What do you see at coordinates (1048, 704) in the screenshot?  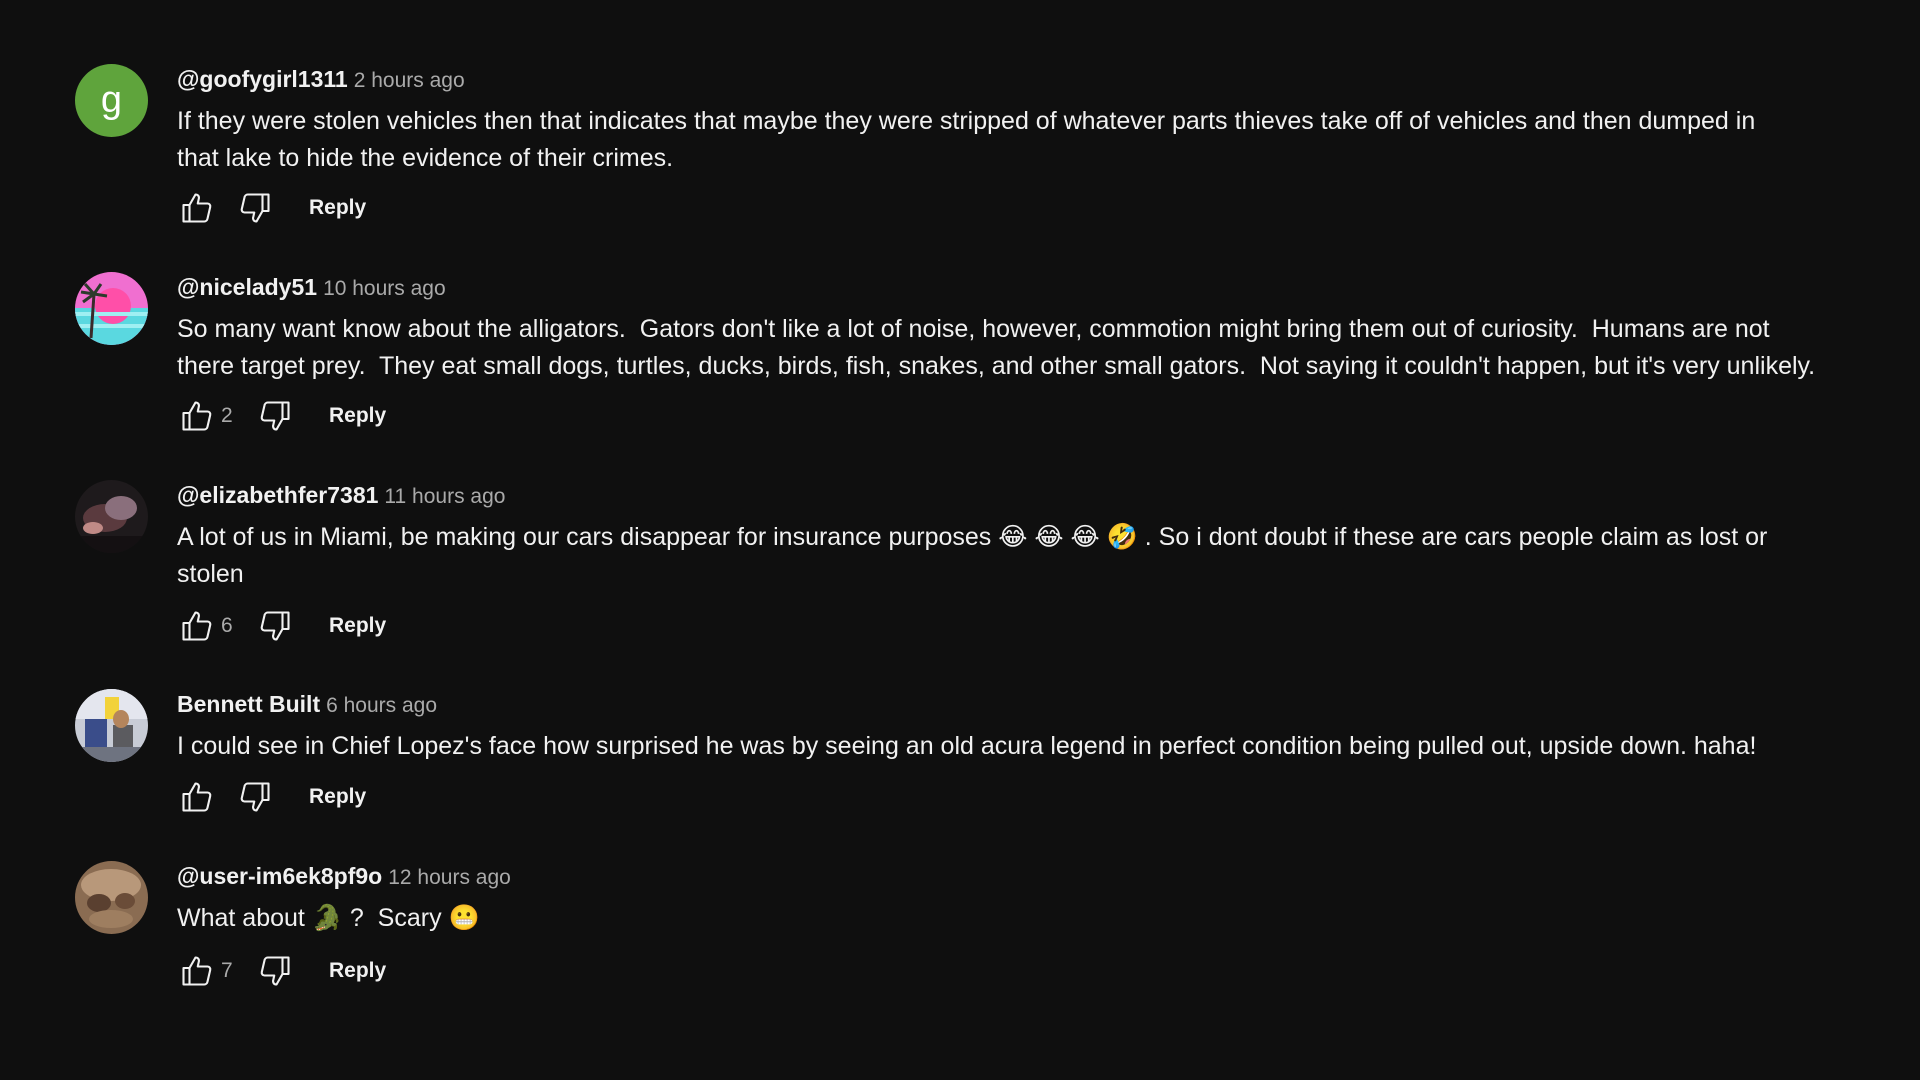 I see `comment-header: Bennett Built 6 hours ago` at bounding box center [1048, 704].